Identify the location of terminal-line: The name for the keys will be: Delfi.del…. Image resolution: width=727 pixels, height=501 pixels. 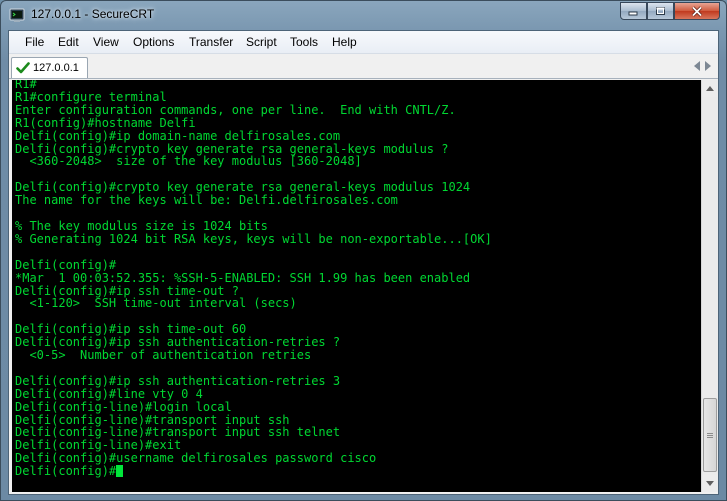
(206, 200).